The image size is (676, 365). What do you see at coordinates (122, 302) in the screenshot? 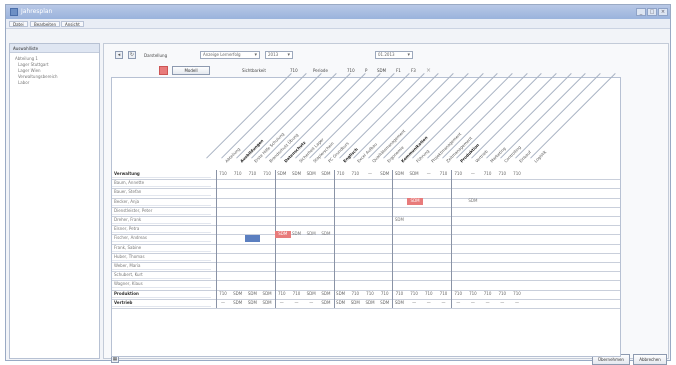
I see `row-name: Vertrieb` at bounding box center [122, 302].